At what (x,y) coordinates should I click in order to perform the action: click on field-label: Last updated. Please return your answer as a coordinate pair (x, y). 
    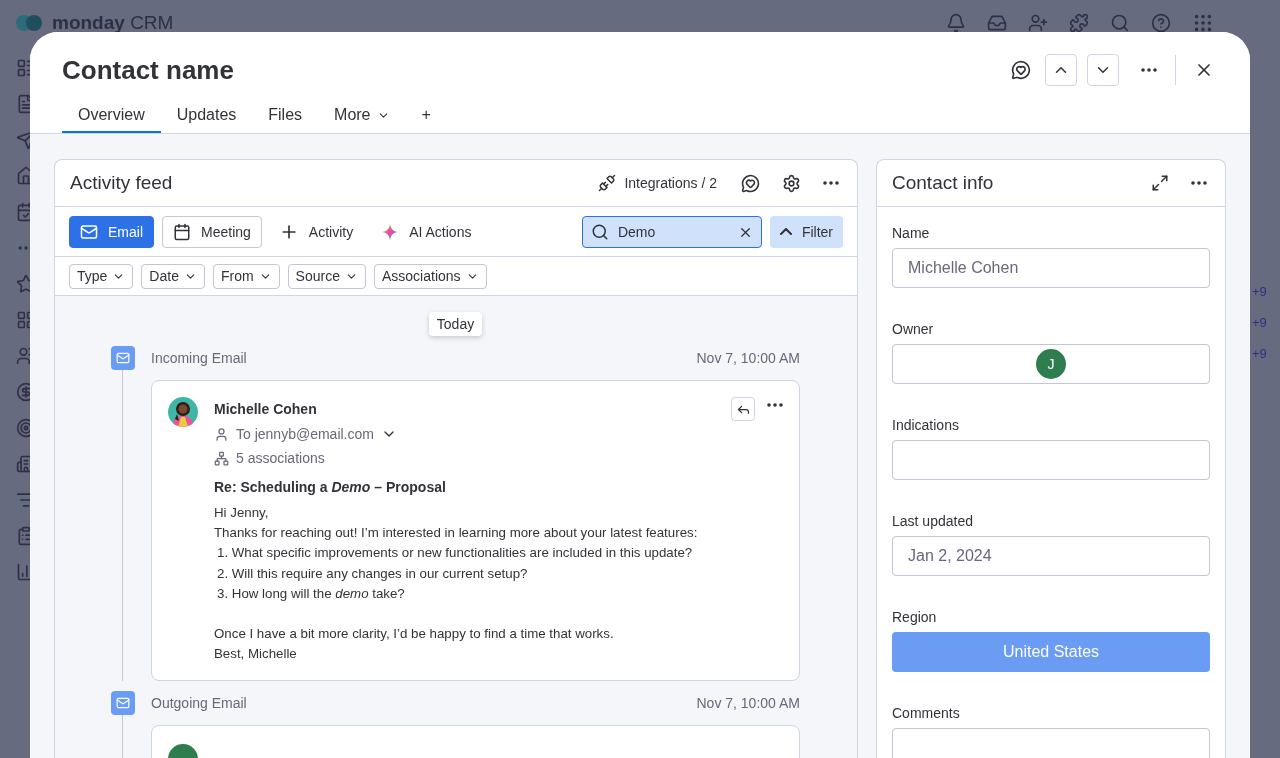
    Looking at the image, I should click on (933, 521).